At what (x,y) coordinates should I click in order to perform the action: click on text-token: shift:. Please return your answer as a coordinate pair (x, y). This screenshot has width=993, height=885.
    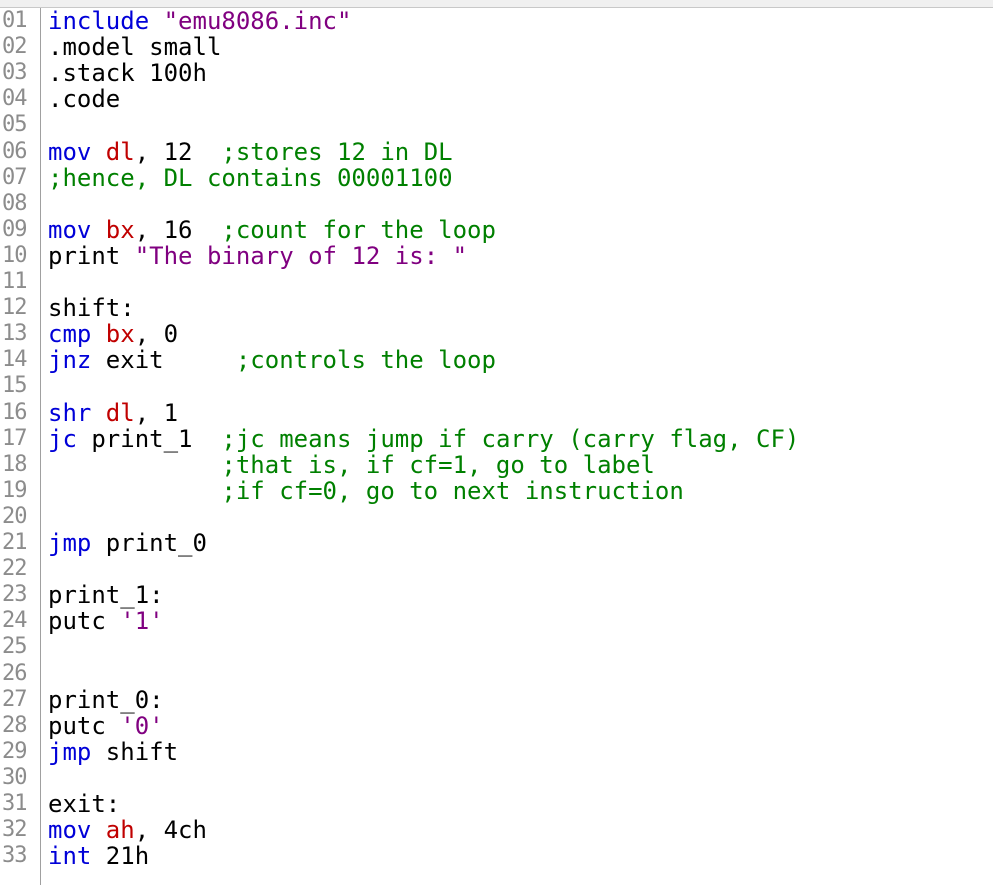
    Looking at the image, I should click on (91, 308).